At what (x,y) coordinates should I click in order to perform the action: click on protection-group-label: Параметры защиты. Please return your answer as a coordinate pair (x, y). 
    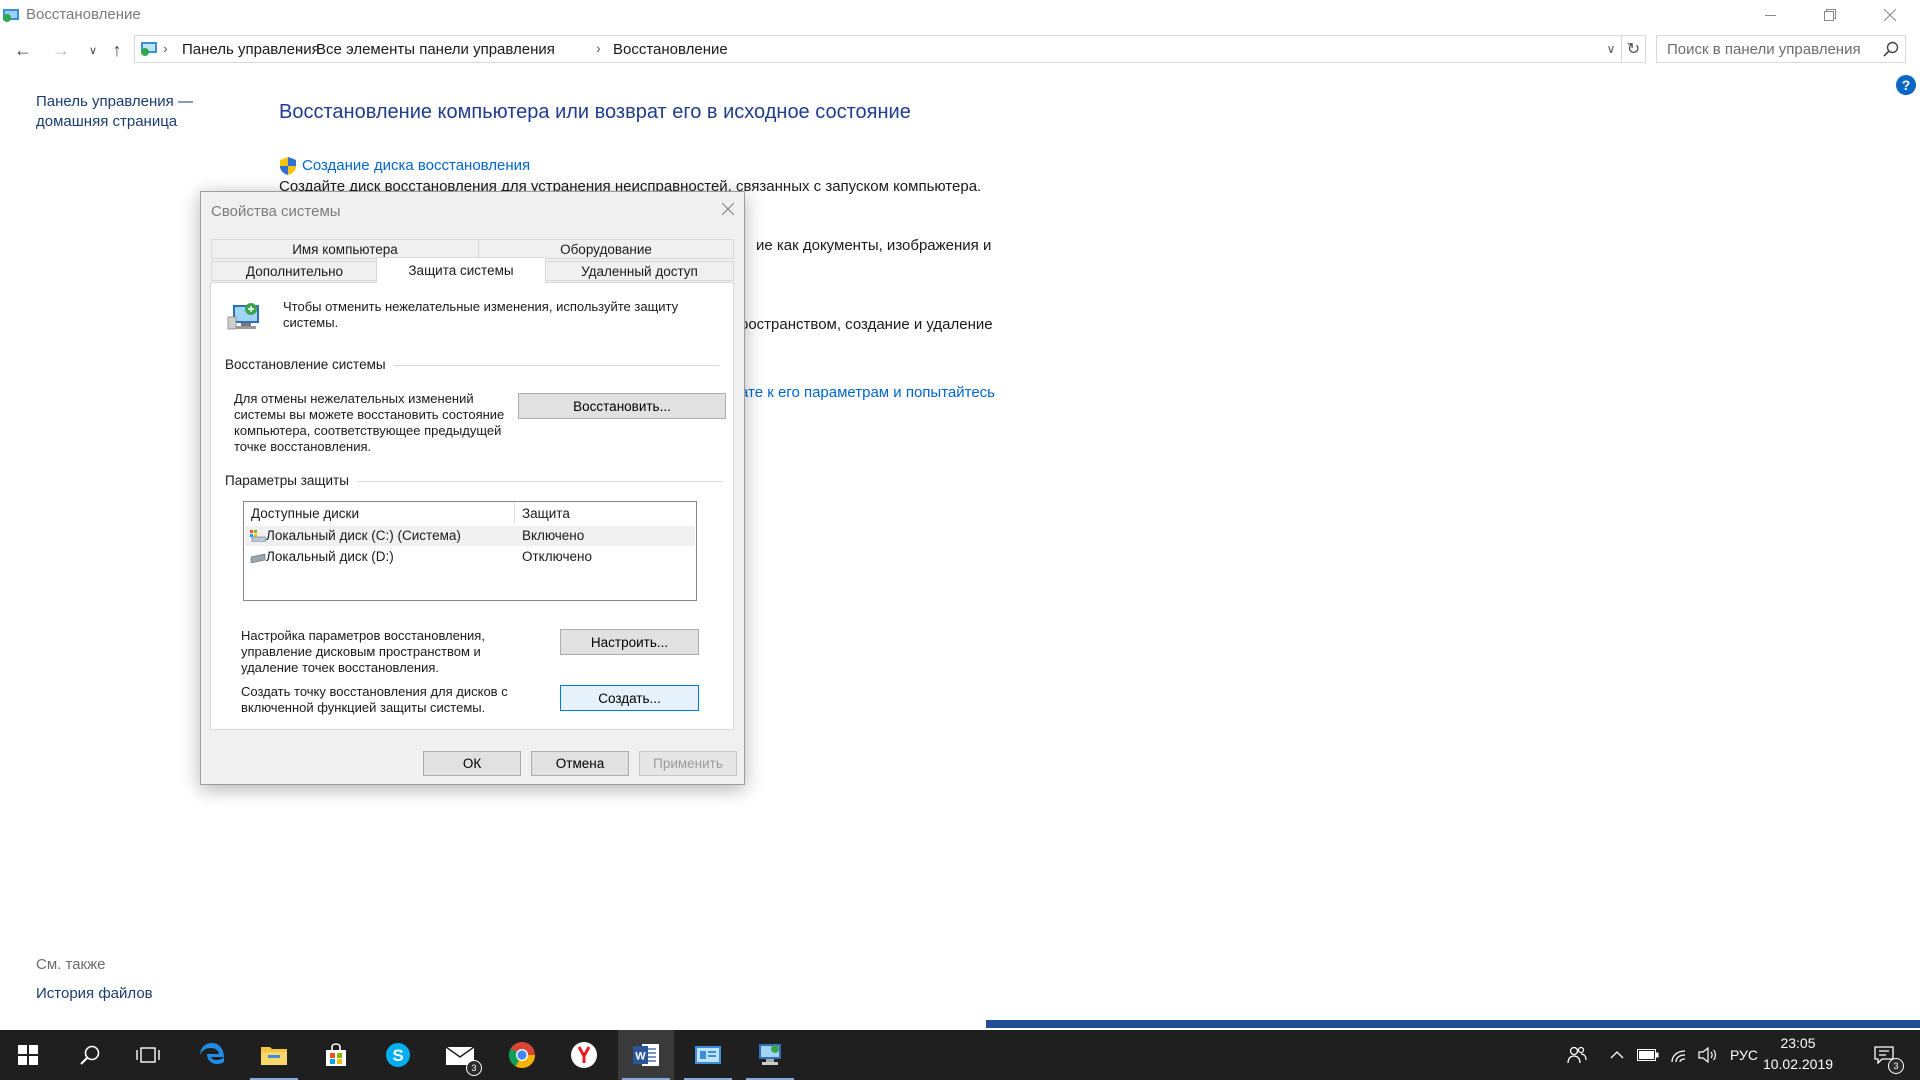
    Looking at the image, I should click on (291, 480).